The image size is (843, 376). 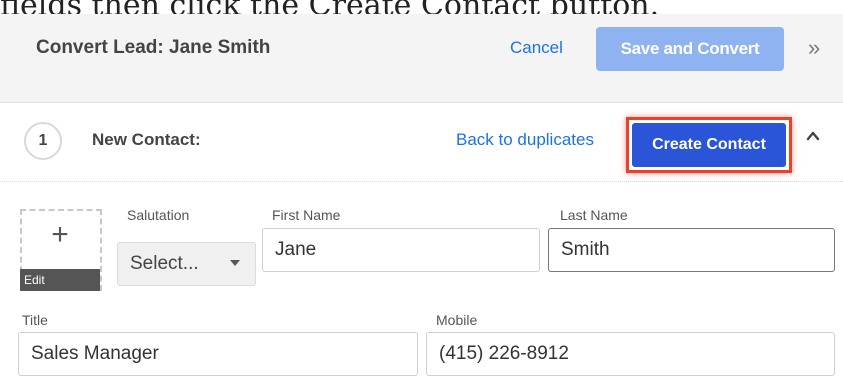 What do you see at coordinates (709, 145) in the screenshot?
I see `create-contact-button: Create Contact` at bounding box center [709, 145].